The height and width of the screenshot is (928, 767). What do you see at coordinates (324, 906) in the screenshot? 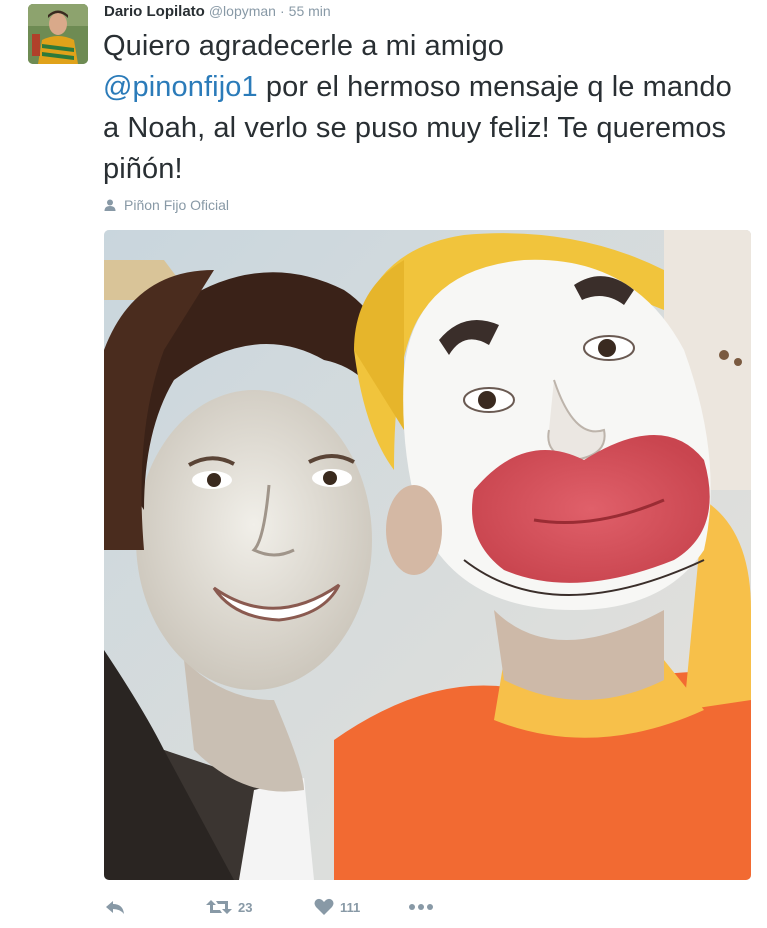
I see `heart-icon` at bounding box center [324, 906].